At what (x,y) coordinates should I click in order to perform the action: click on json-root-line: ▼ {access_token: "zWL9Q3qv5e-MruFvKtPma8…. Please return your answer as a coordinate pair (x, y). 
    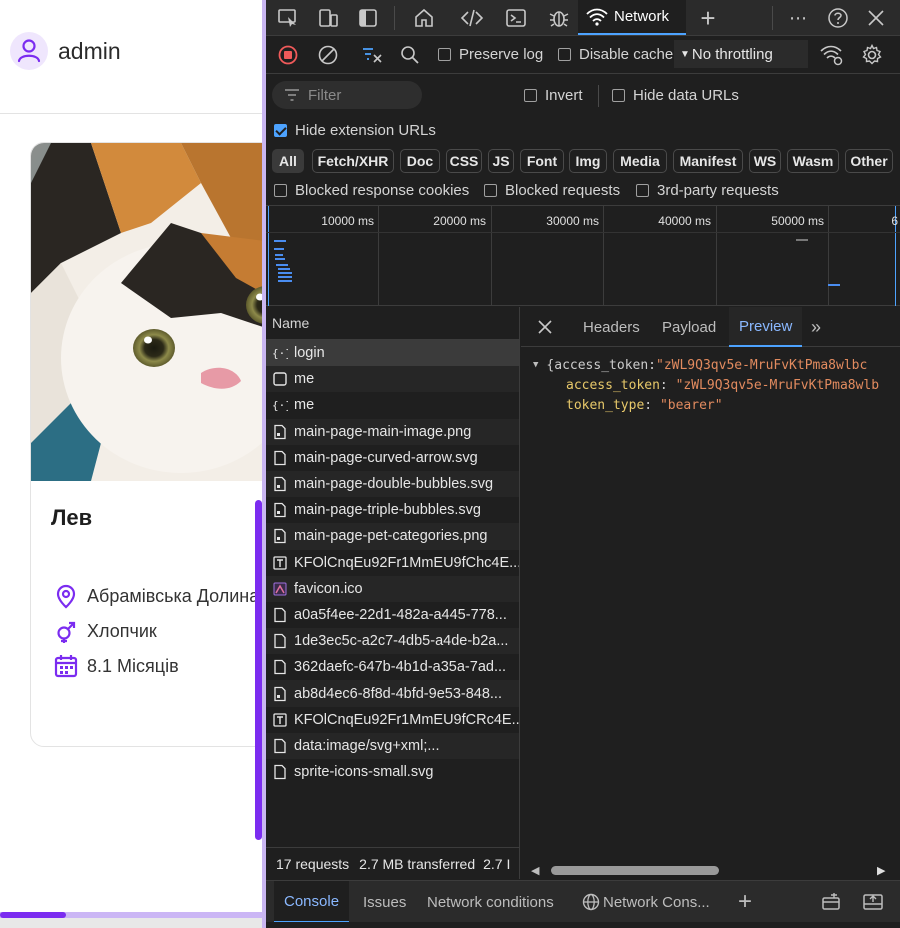
    Looking at the image, I should click on (710, 365).